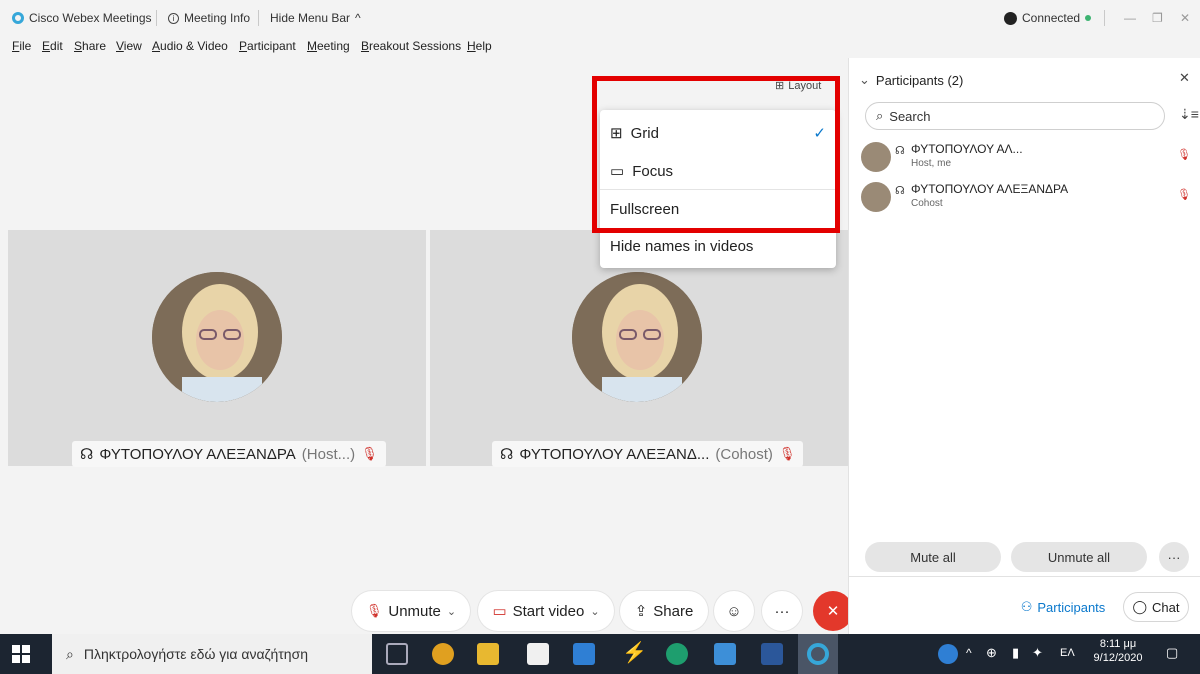 The image size is (1200, 674). Describe the element at coordinates (1037, 653) in the screenshot. I see `dropbox-icon: ✦` at that location.